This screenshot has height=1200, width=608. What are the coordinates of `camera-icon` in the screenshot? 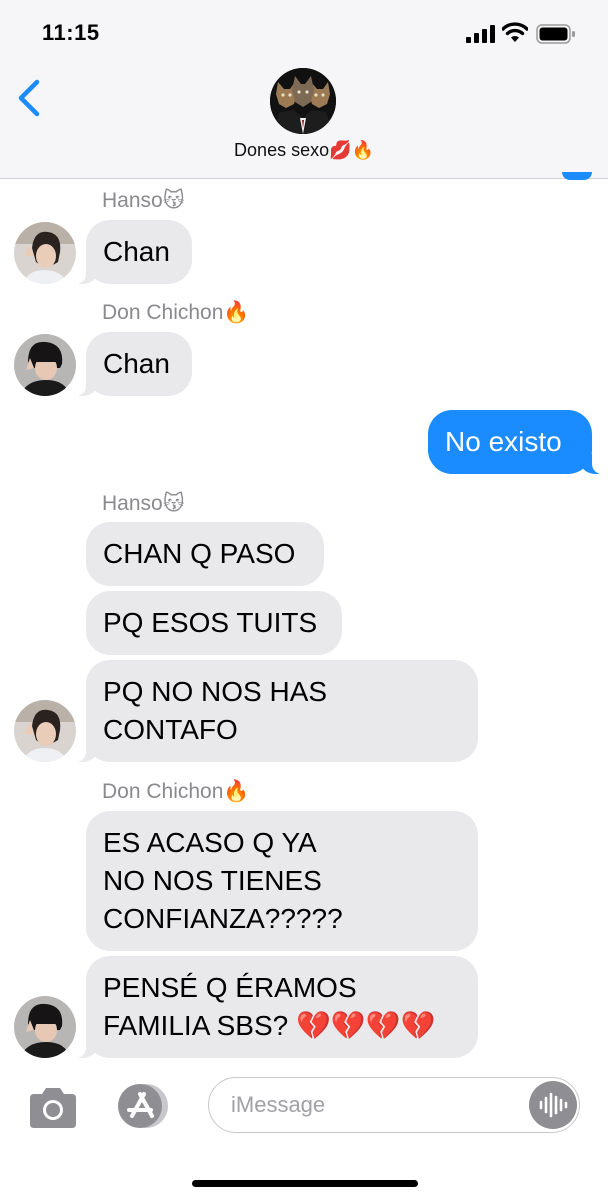 It's located at (53, 1108).